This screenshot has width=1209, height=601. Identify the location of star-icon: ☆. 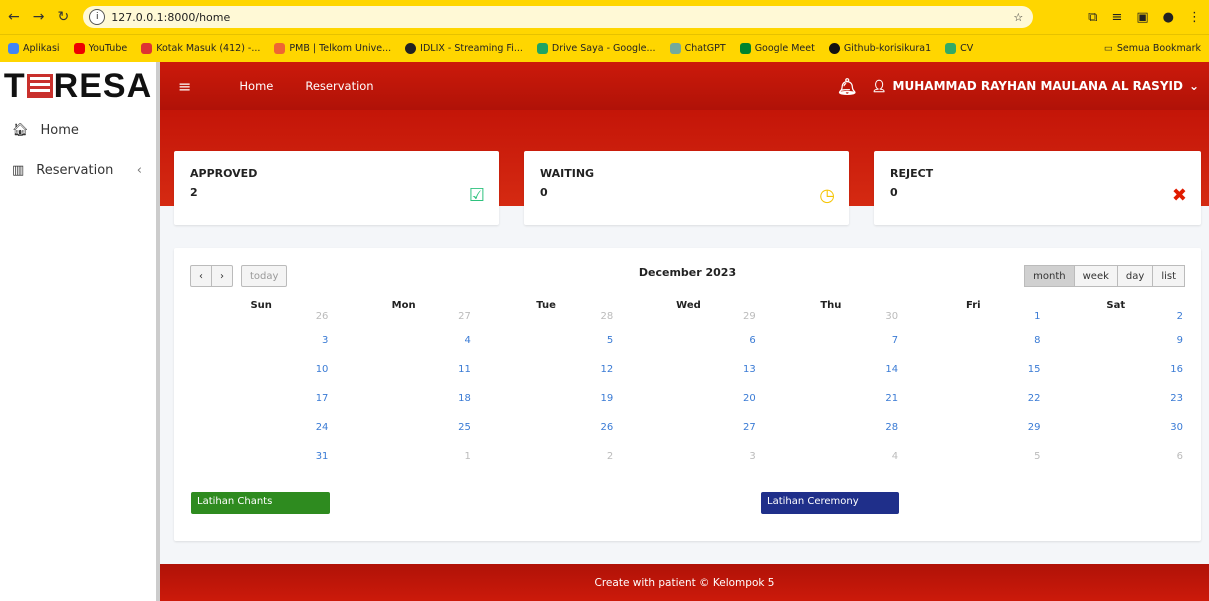
(1018, 17).